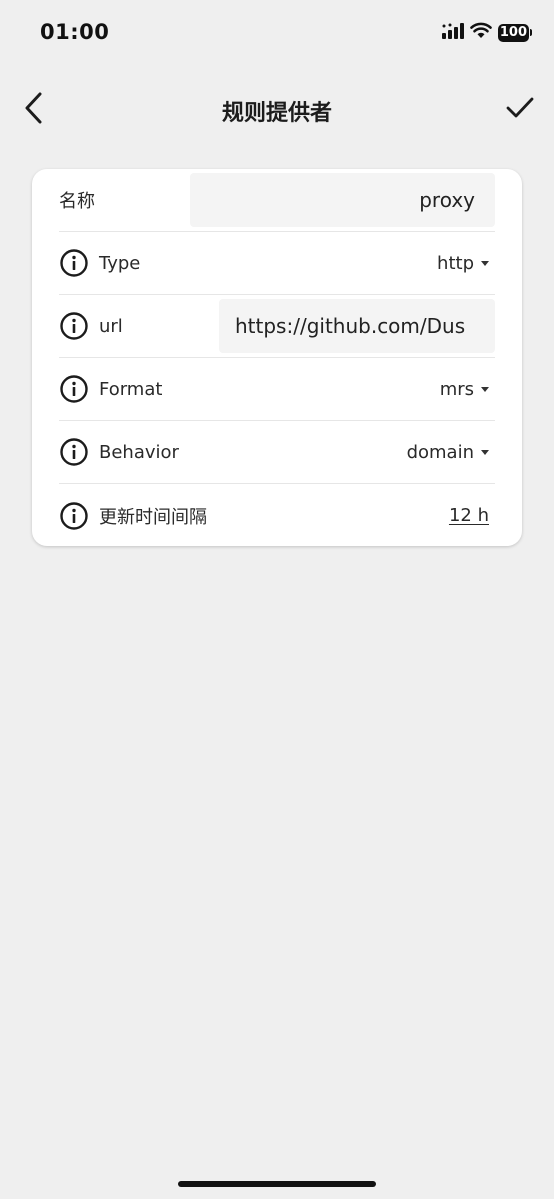  What do you see at coordinates (357, 326) in the screenshot?
I see `url-input: https://github.com/Dus` at bounding box center [357, 326].